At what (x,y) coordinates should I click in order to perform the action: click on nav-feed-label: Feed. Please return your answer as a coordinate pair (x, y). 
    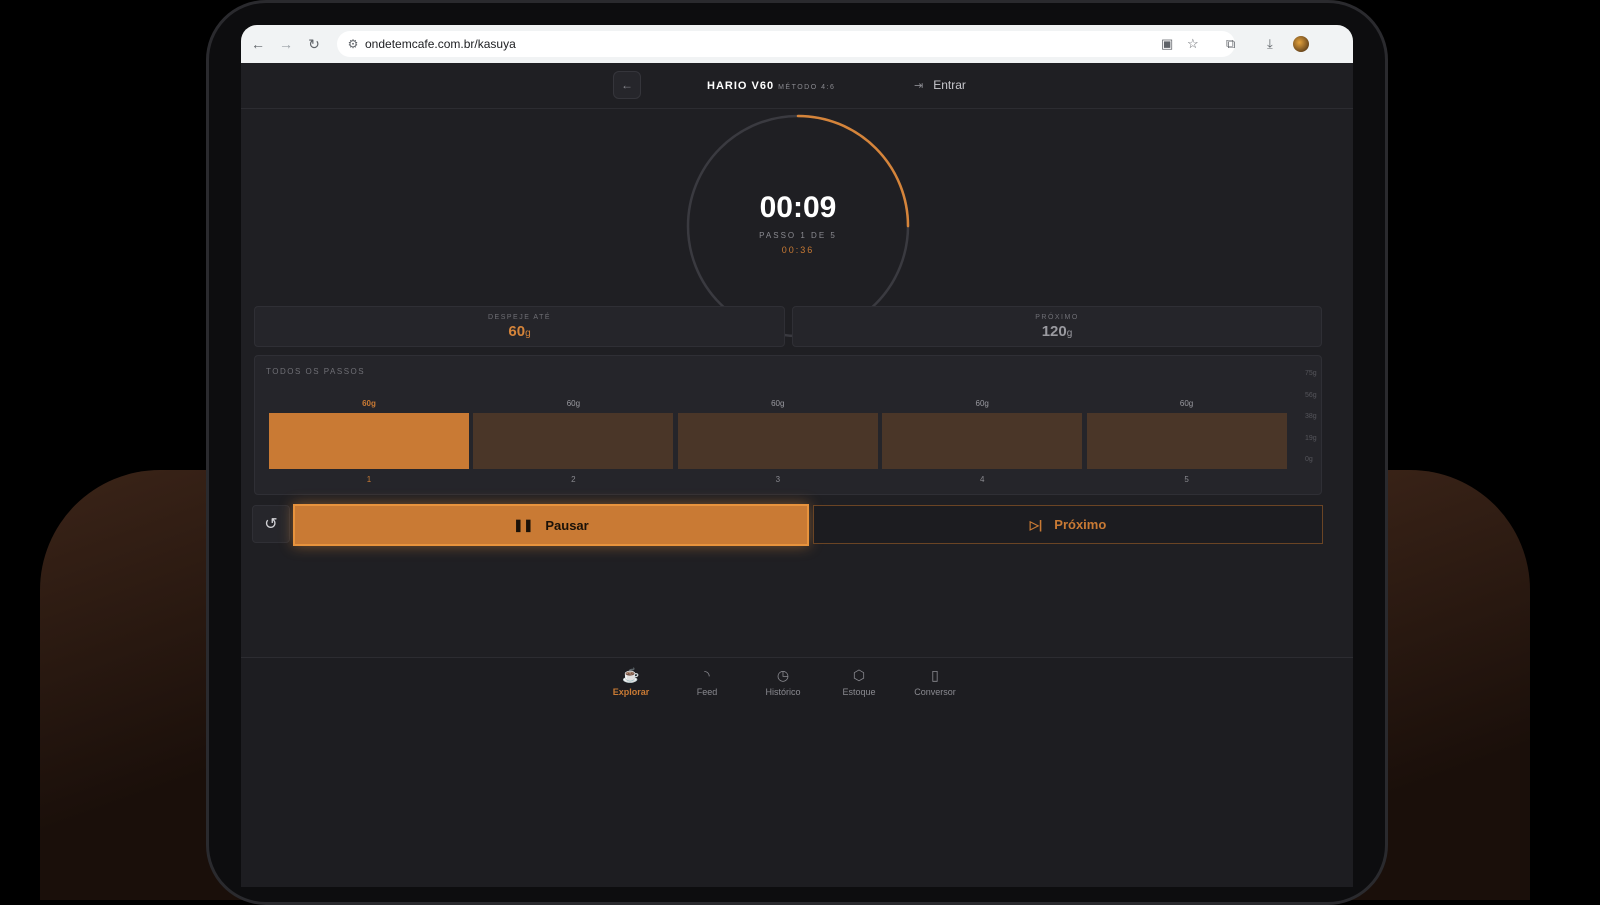
    Looking at the image, I should click on (707, 692).